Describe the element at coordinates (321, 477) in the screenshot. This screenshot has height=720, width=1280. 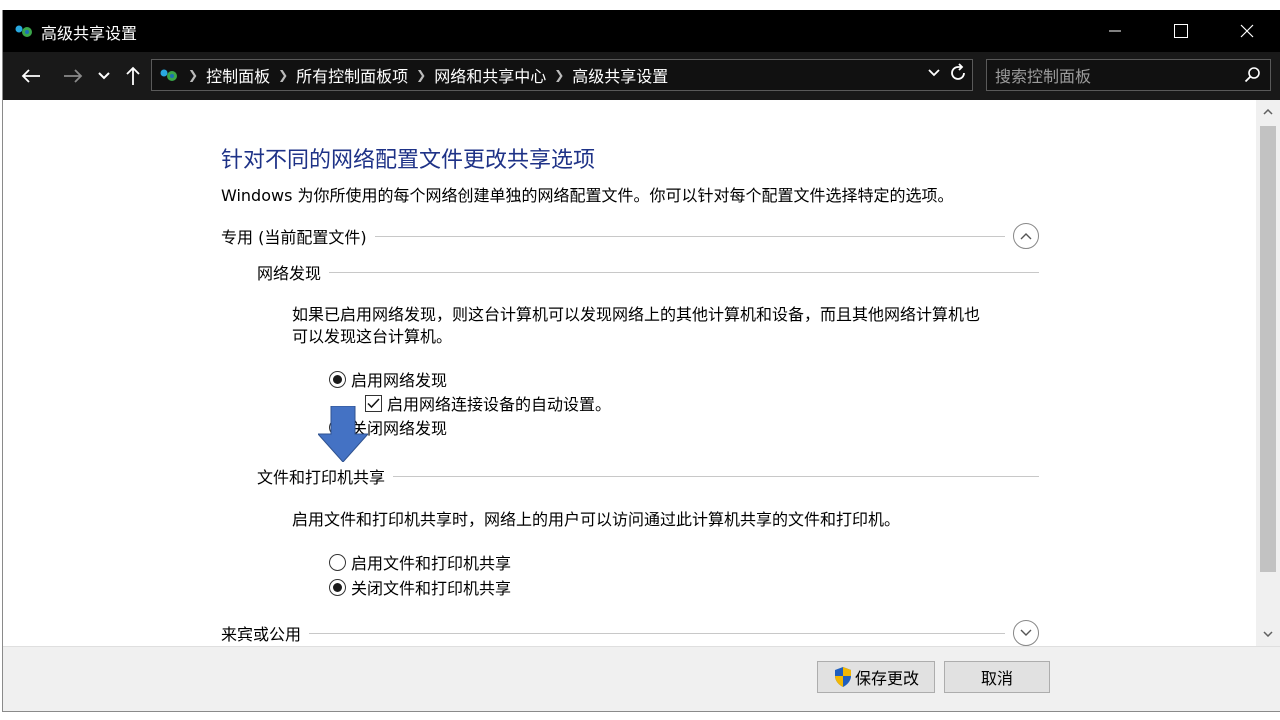
I see `file-printer-sharing-label: 文件和打印机共享` at that location.